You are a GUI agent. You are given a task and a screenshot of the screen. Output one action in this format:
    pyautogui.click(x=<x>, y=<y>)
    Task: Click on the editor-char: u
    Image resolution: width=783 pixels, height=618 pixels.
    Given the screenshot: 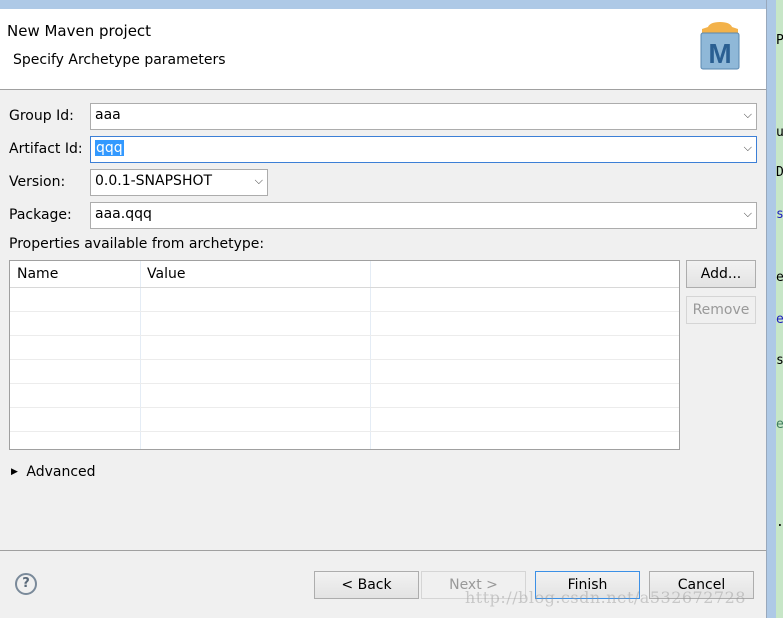 What is the action you would take?
    pyautogui.click(x=779, y=132)
    